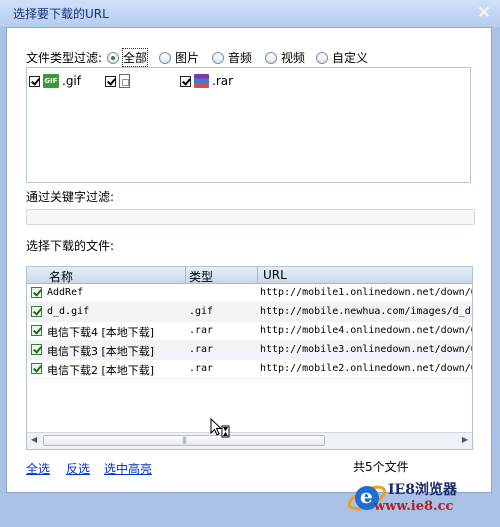 The height and width of the screenshot is (527, 500). What do you see at coordinates (64, 58) in the screenshot?
I see `filter-label: 文件类型过滤:` at bounding box center [64, 58].